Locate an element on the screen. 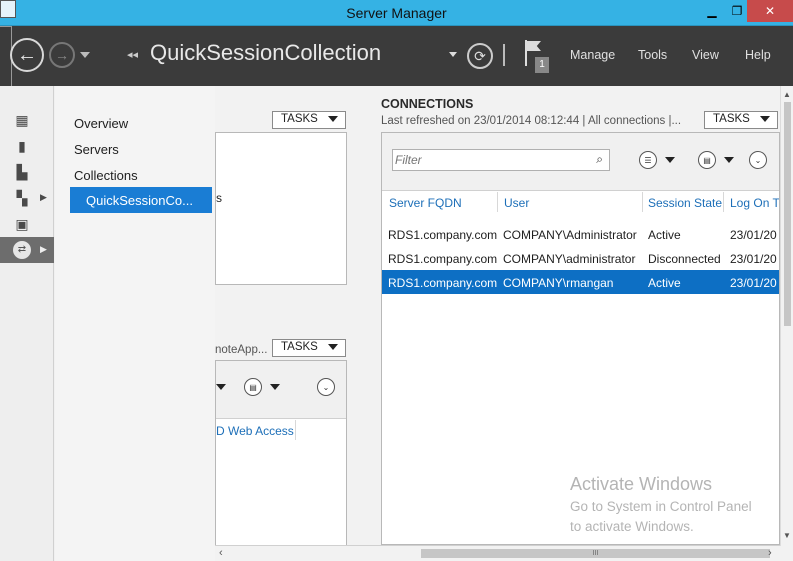 The height and width of the screenshot is (561, 793). menu-help: Help is located at coordinates (758, 55).